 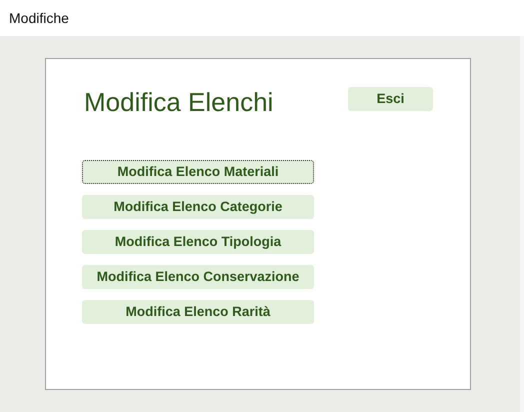 I want to click on list-edit-button: Modifica Elenco Conservazione, so click(x=198, y=277).